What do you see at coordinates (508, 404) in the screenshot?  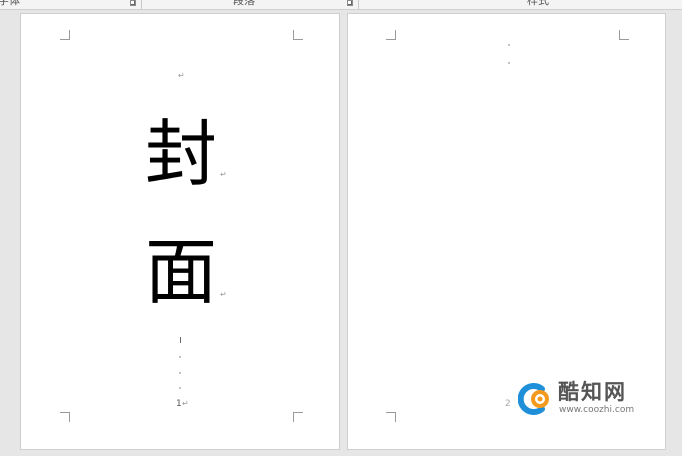 I see `page-number: 2` at bounding box center [508, 404].